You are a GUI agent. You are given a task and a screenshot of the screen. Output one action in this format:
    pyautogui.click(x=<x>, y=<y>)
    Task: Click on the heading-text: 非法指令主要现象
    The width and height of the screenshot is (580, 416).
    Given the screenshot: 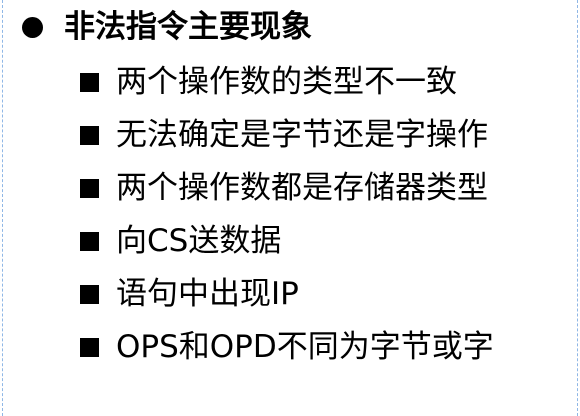 What is the action you would take?
    pyautogui.click(x=188, y=27)
    